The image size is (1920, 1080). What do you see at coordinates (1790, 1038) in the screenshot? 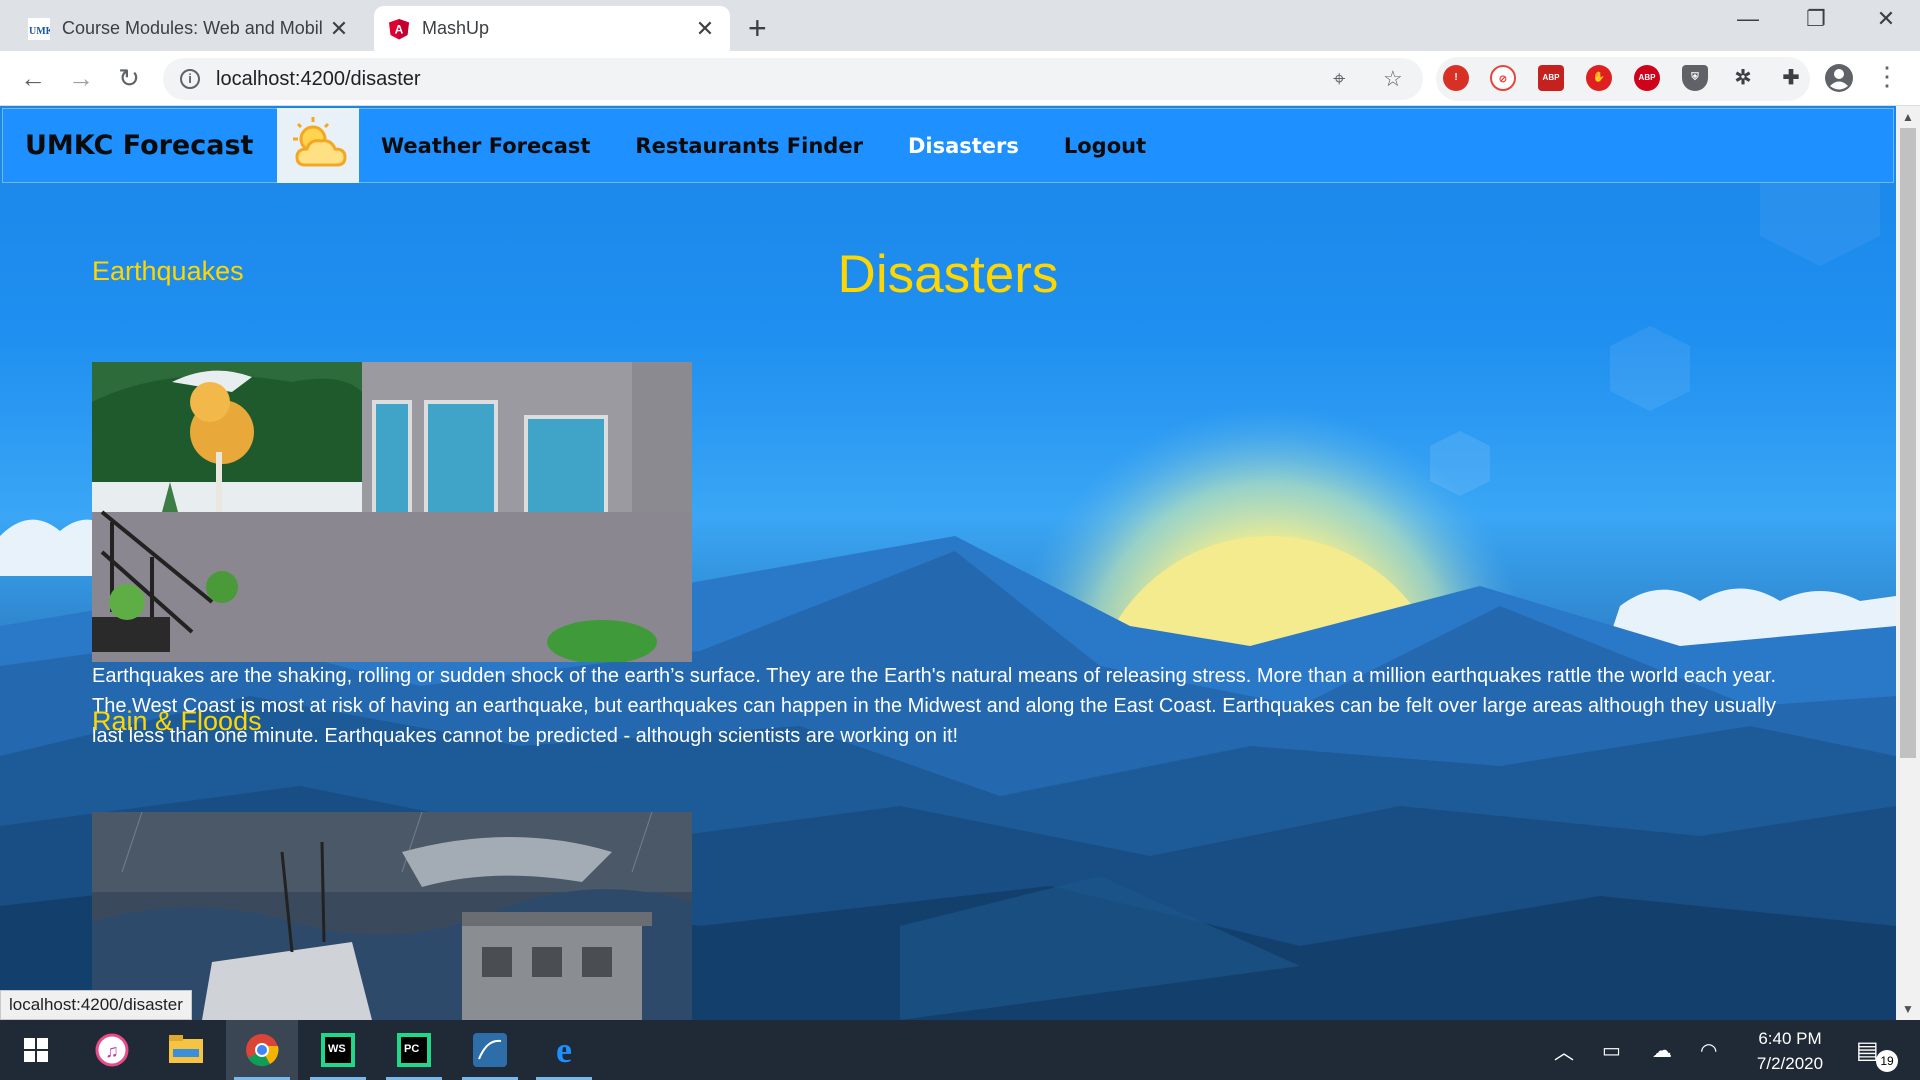
I see `clock-time: 6:40 PM` at bounding box center [1790, 1038].